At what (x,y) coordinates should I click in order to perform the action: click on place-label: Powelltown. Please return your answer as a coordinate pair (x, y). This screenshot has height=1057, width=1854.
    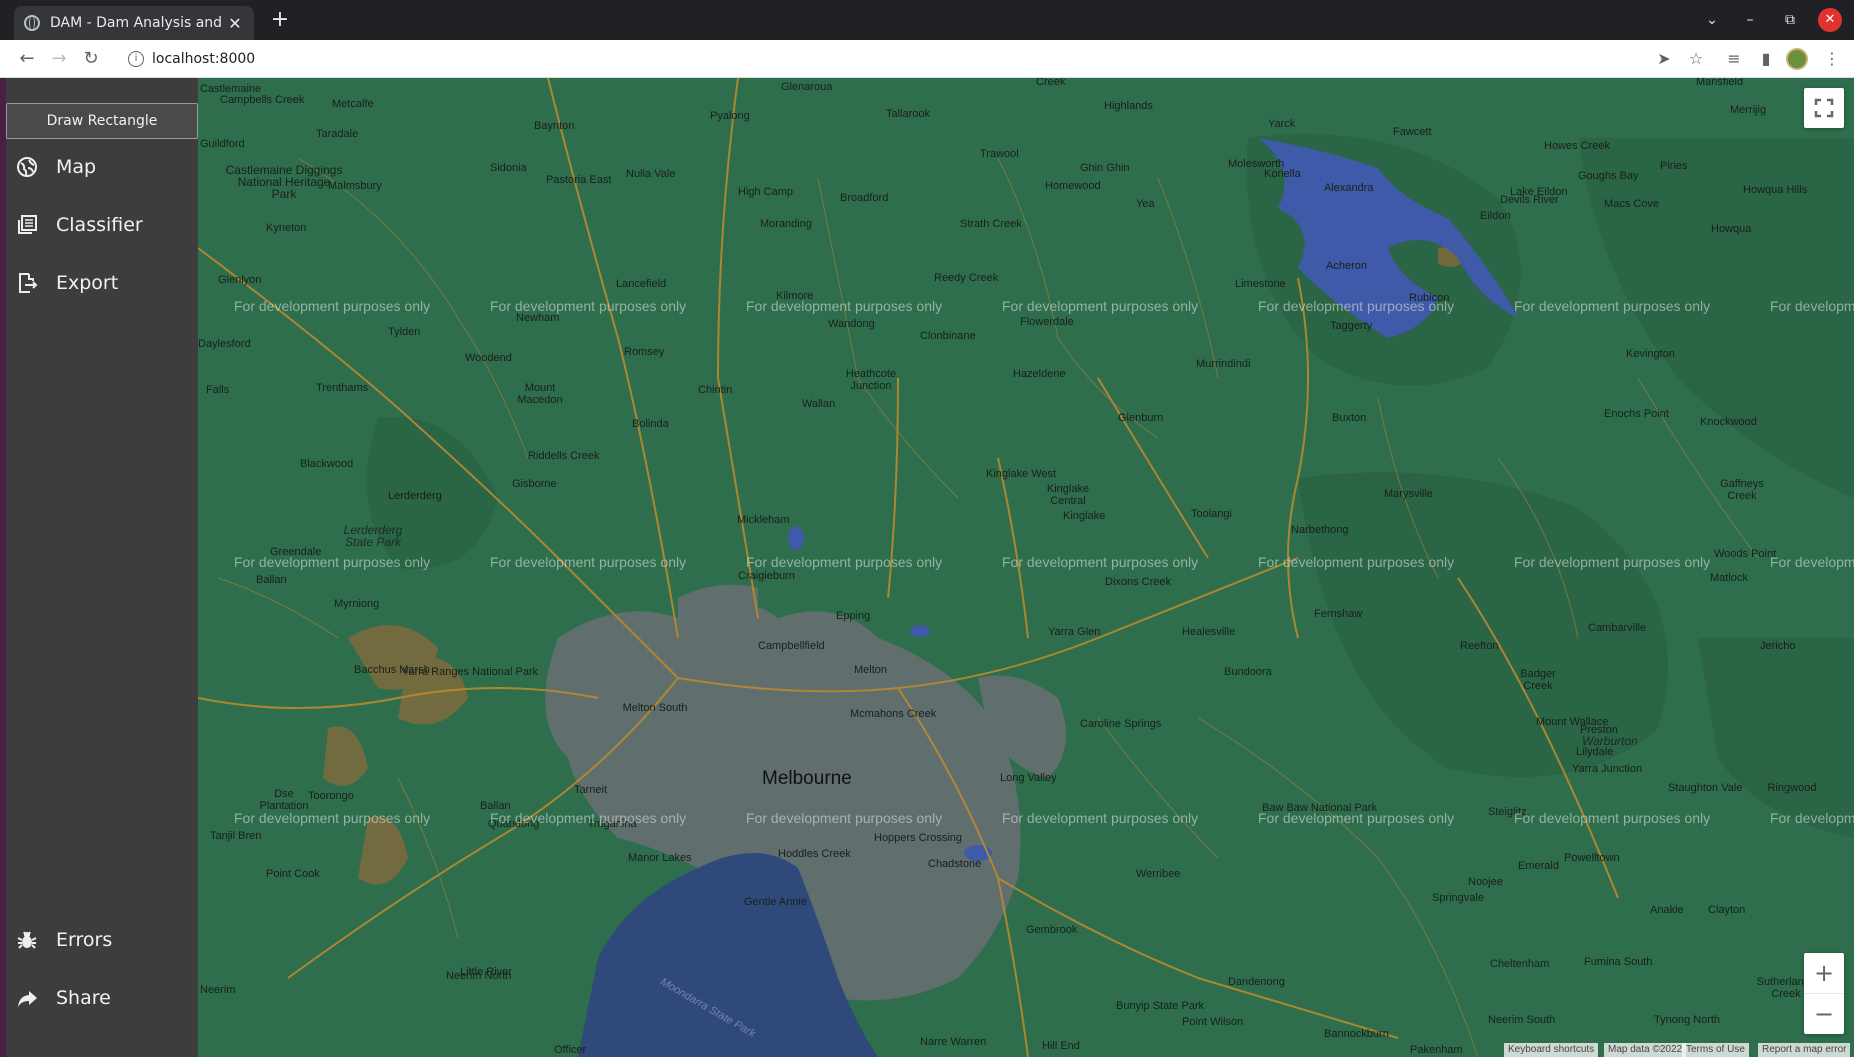
    Looking at the image, I should click on (1592, 858).